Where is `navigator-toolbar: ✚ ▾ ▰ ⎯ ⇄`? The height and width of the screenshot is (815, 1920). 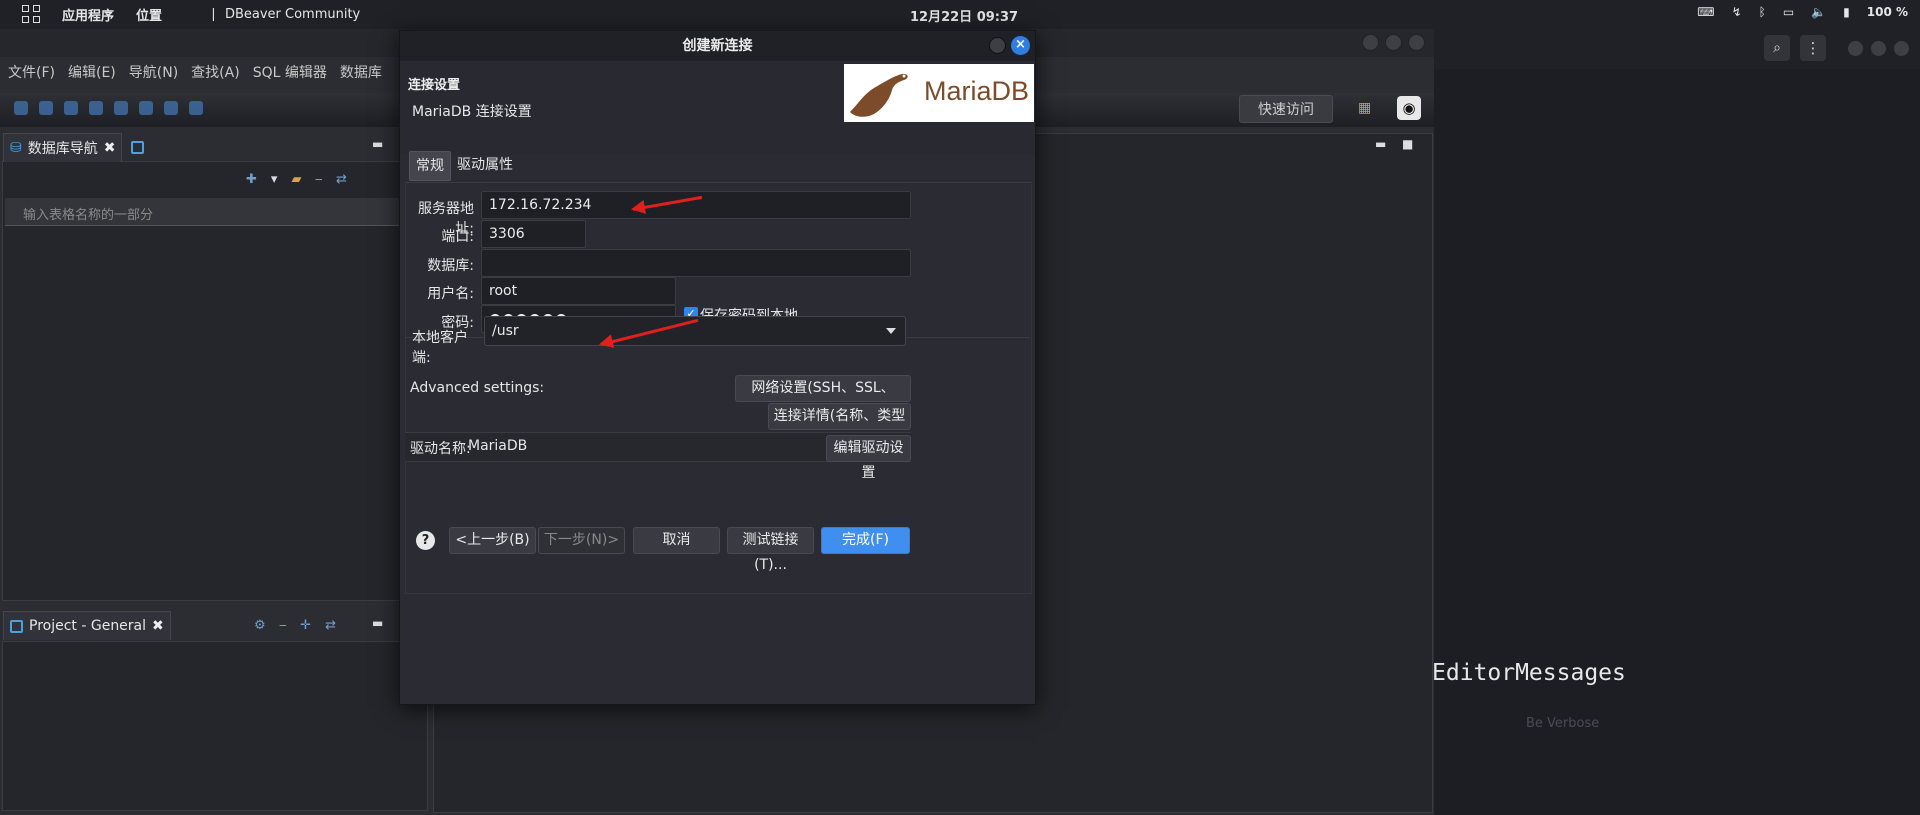 navigator-toolbar: ✚ ▾ ▰ ⎯ ⇄ is located at coordinates (296, 179).